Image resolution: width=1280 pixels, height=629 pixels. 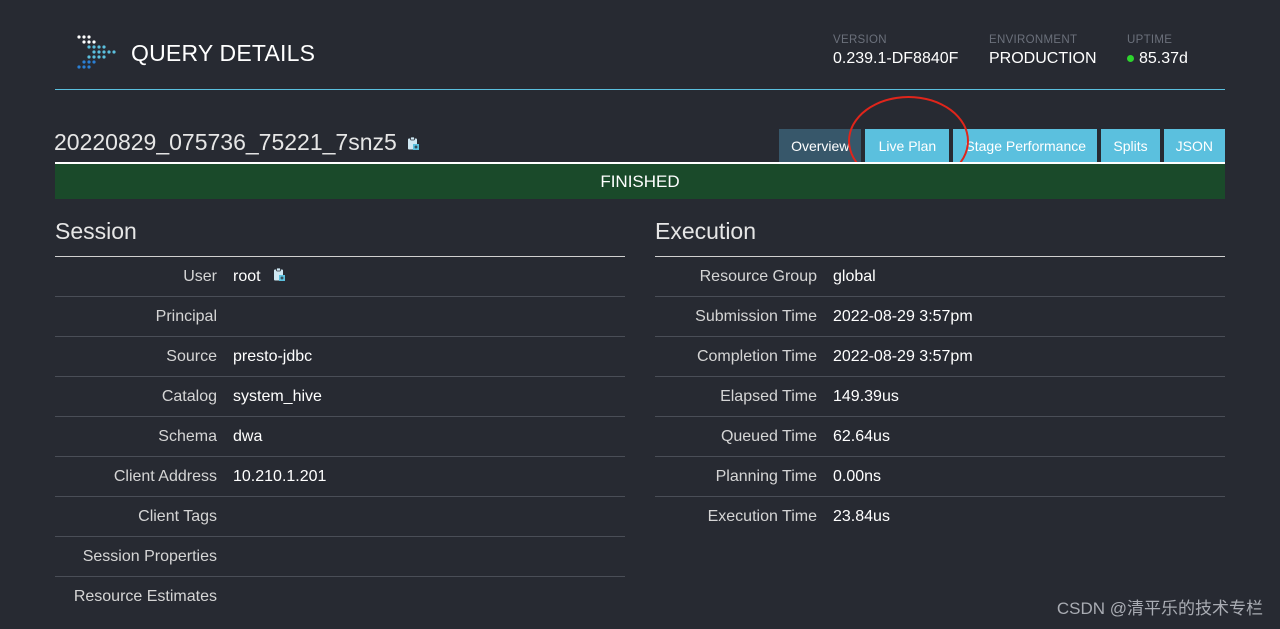 What do you see at coordinates (1043, 58) in the screenshot?
I see `environment-value: PRODUCTION` at bounding box center [1043, 58].